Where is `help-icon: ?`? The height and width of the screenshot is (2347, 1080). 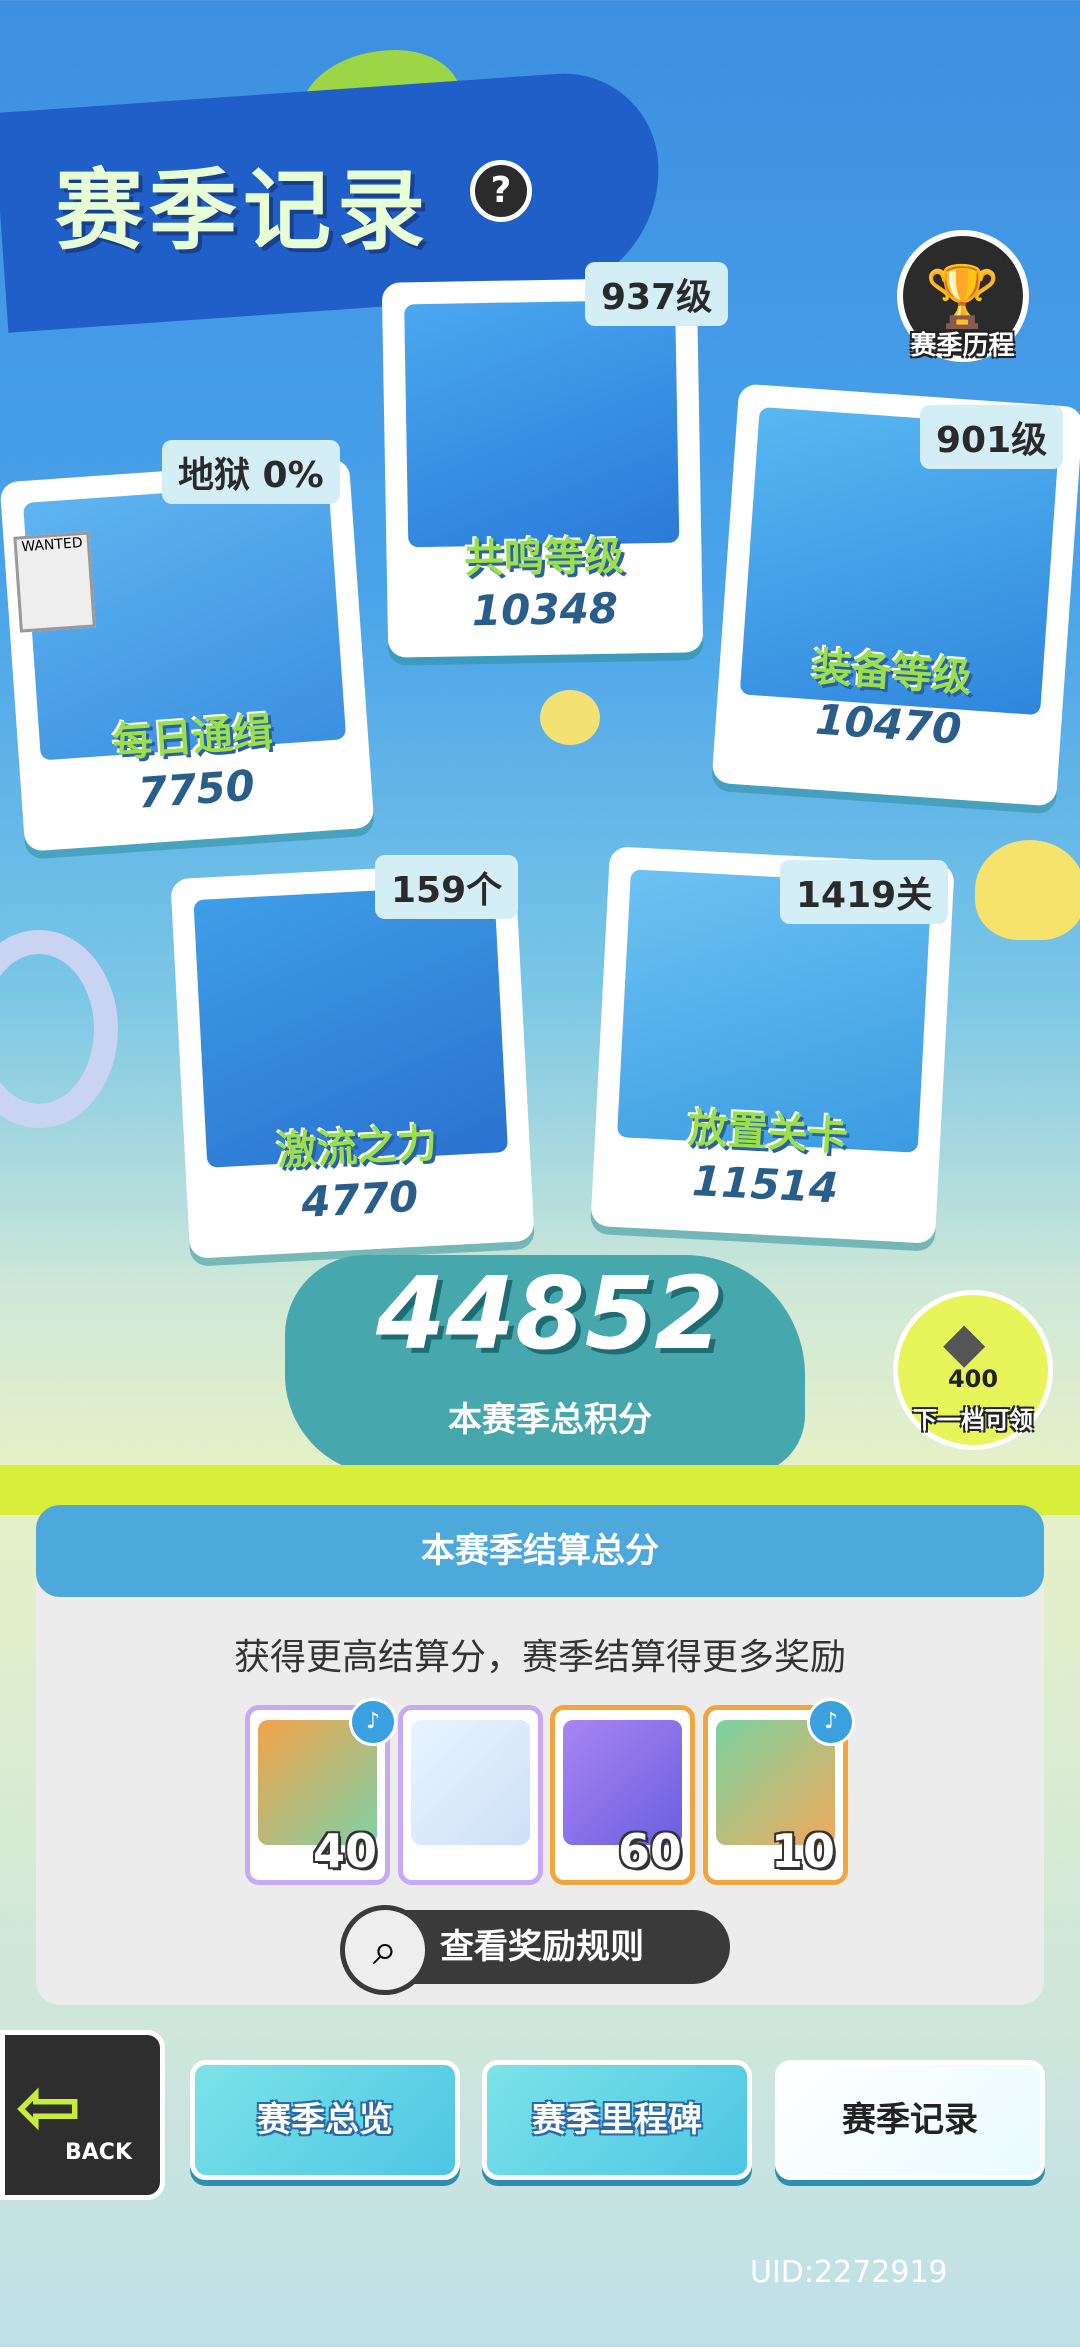 help-icon: ? is located at coordinates (501, 191).